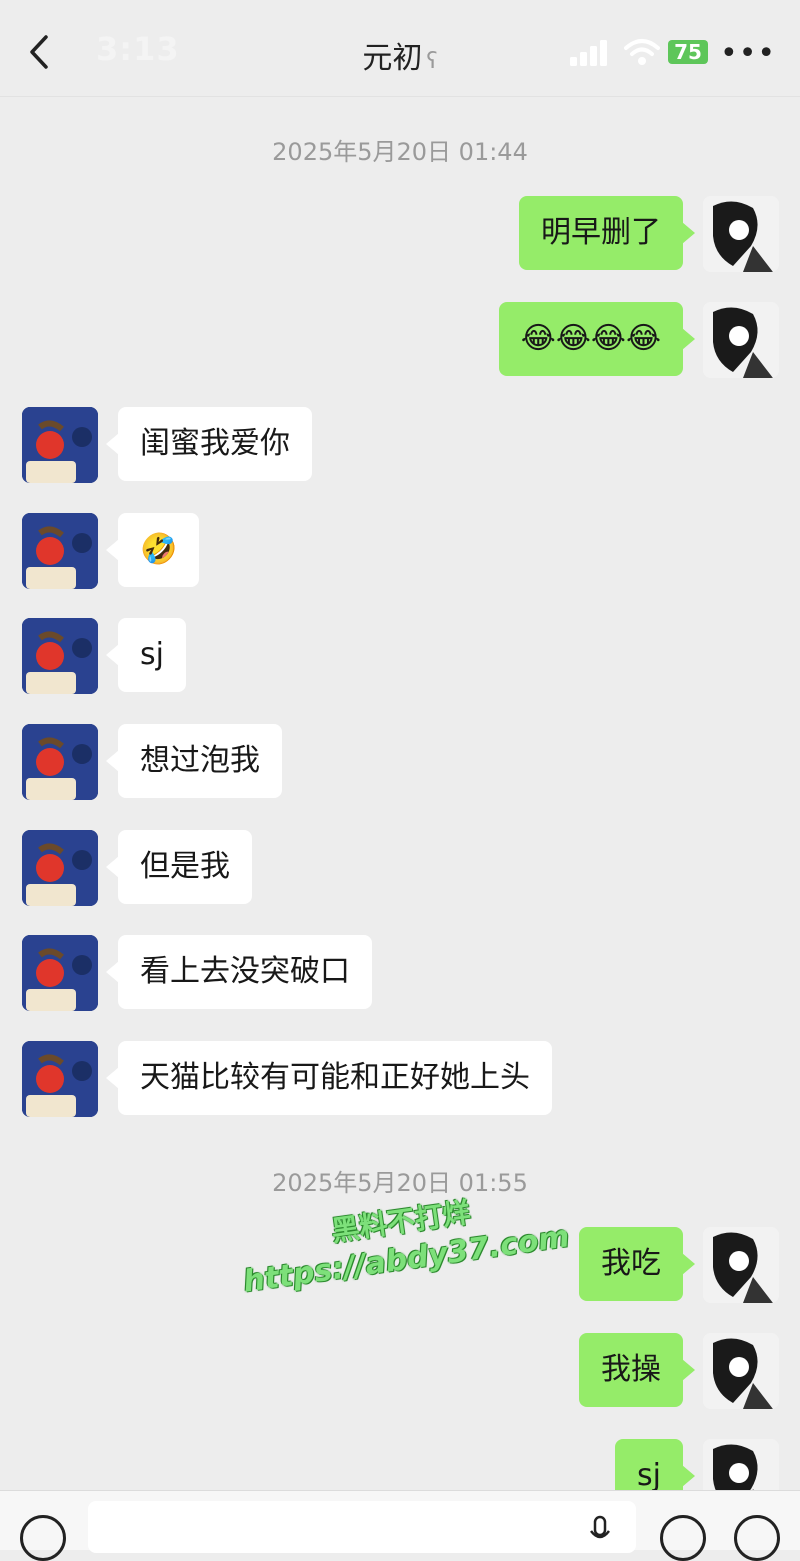  Describe the element at coordinates (362, 1527) in the screenshot. I see `message-input` at that location.